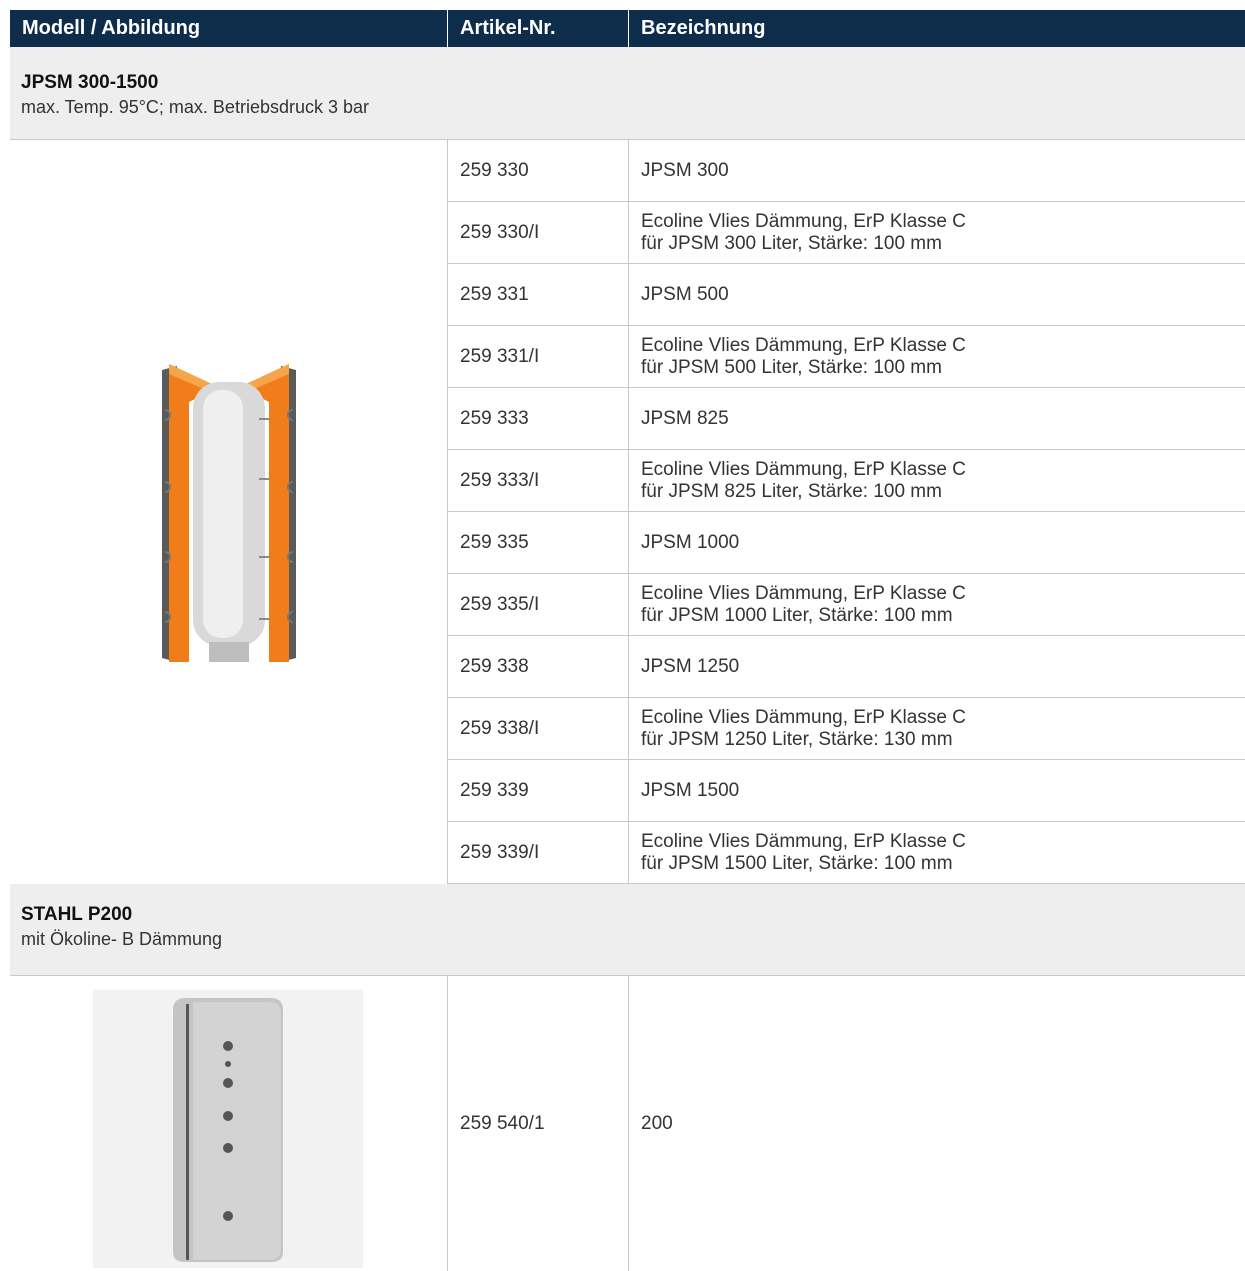 The height and width of the screenshot is (1271, 1245). I want to click on article-number: 259 540/1, so click(538, 1123).